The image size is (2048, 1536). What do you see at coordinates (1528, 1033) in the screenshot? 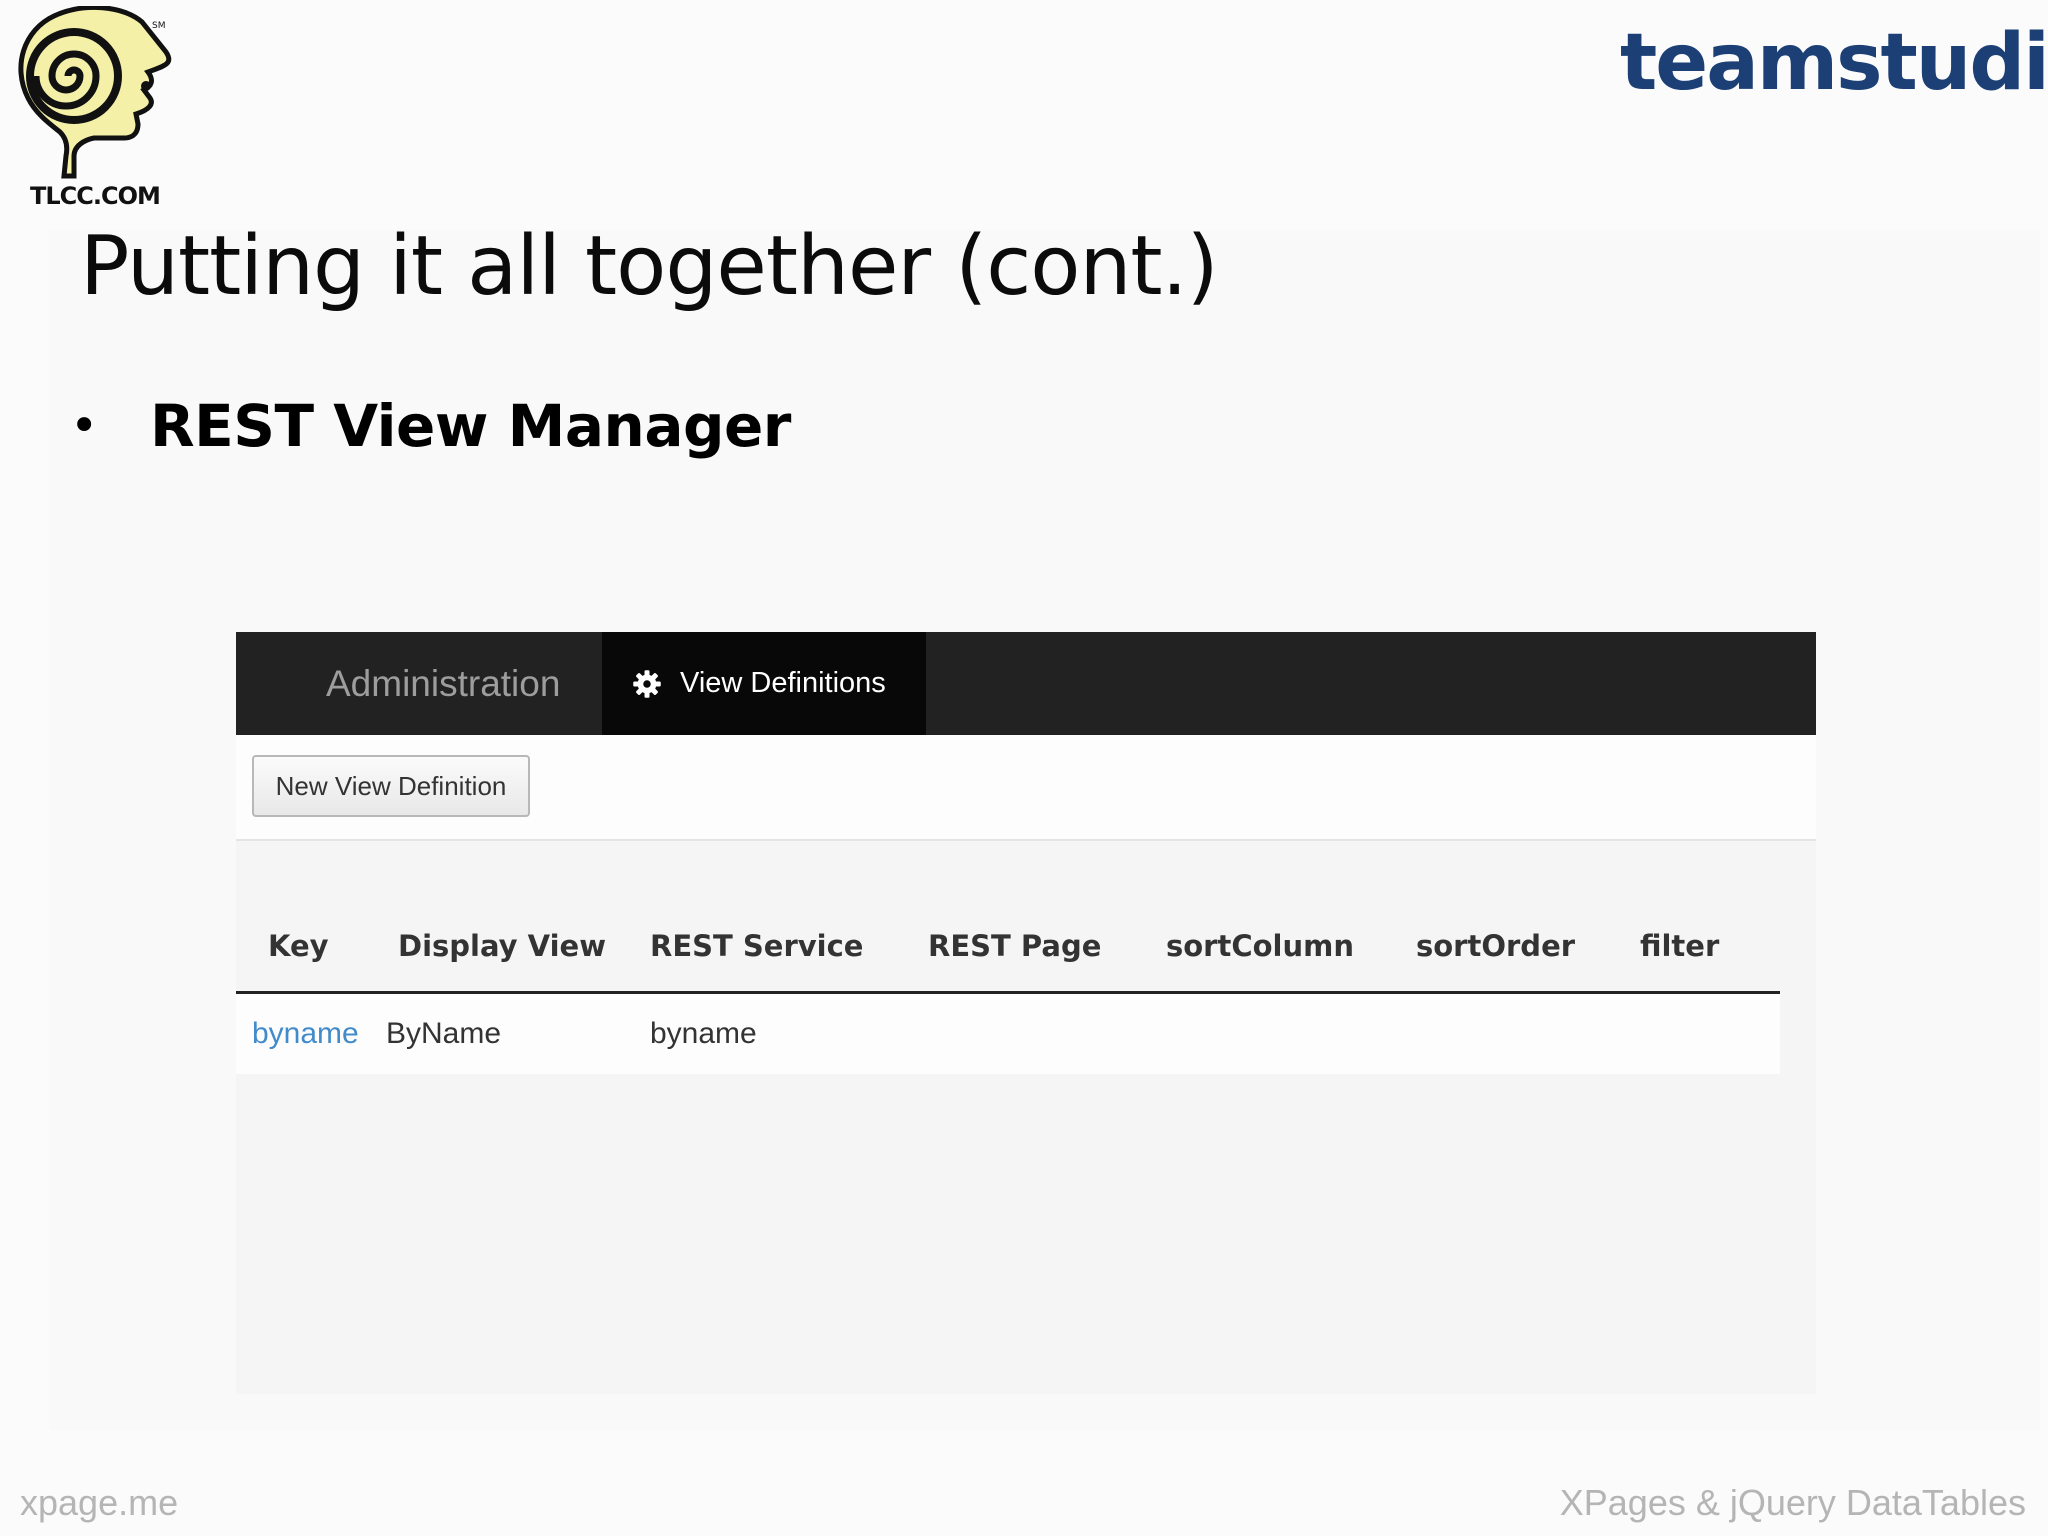
I see `cell-sort-order` at bounding box center [1528, 1033].